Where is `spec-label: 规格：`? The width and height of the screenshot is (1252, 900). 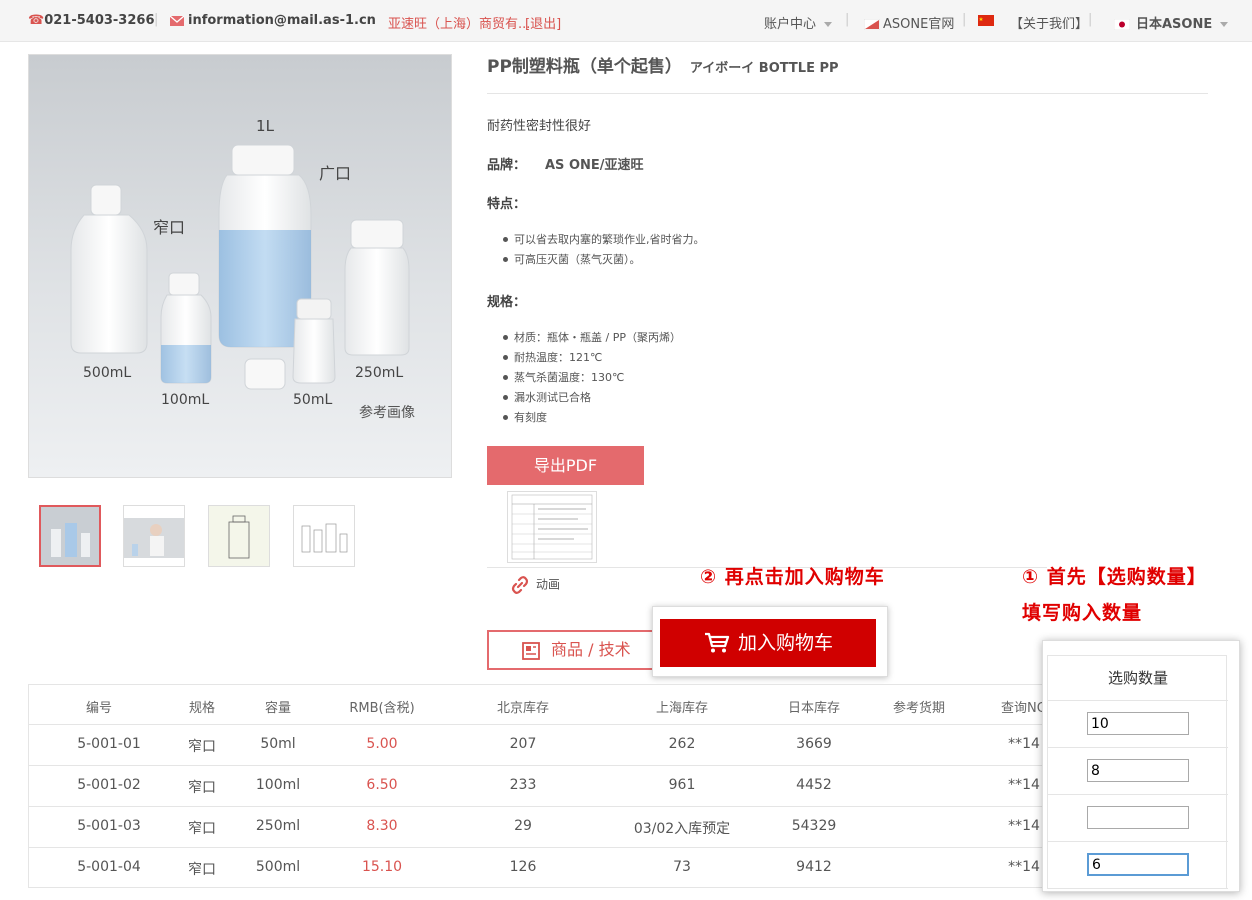
spec-label: 规格： is located at coordinates (507, 302).